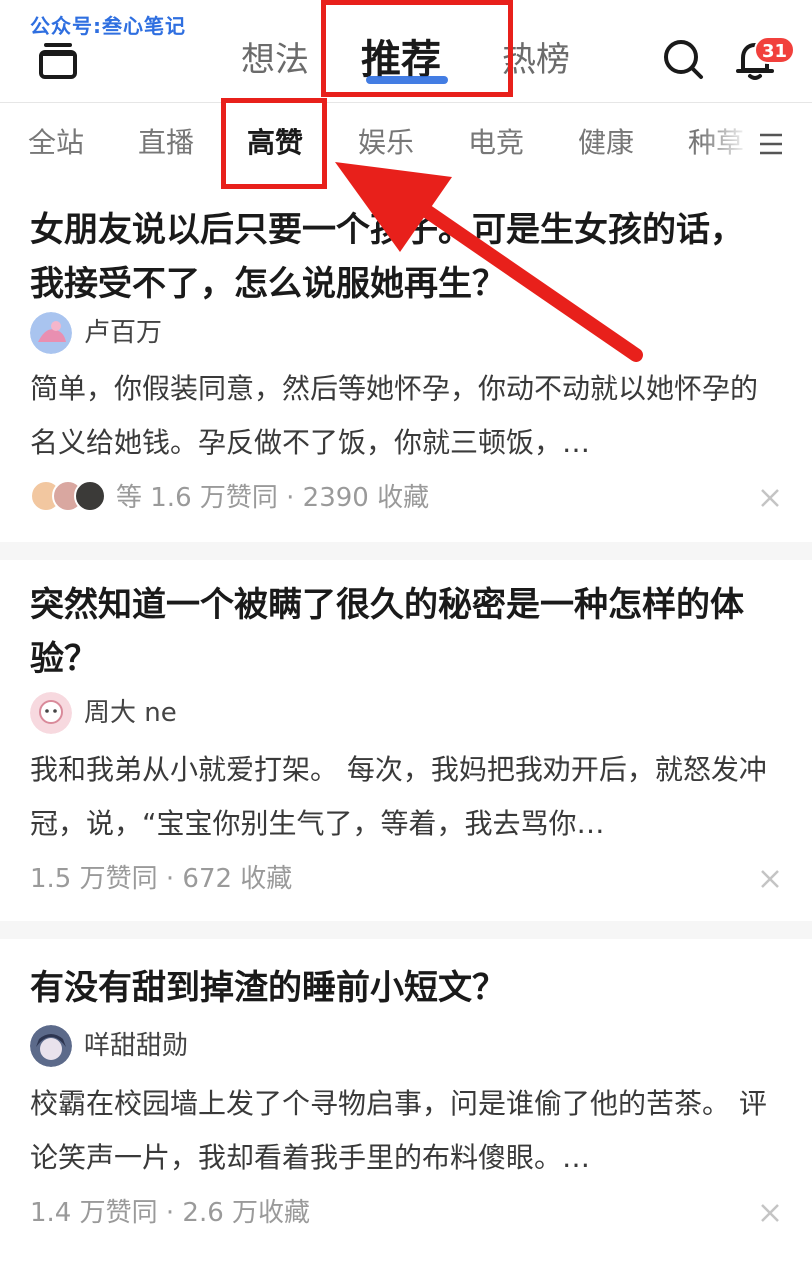  Describe the element at coordinates (725, 144) in the screenshot. I see `category-fade` at that location.